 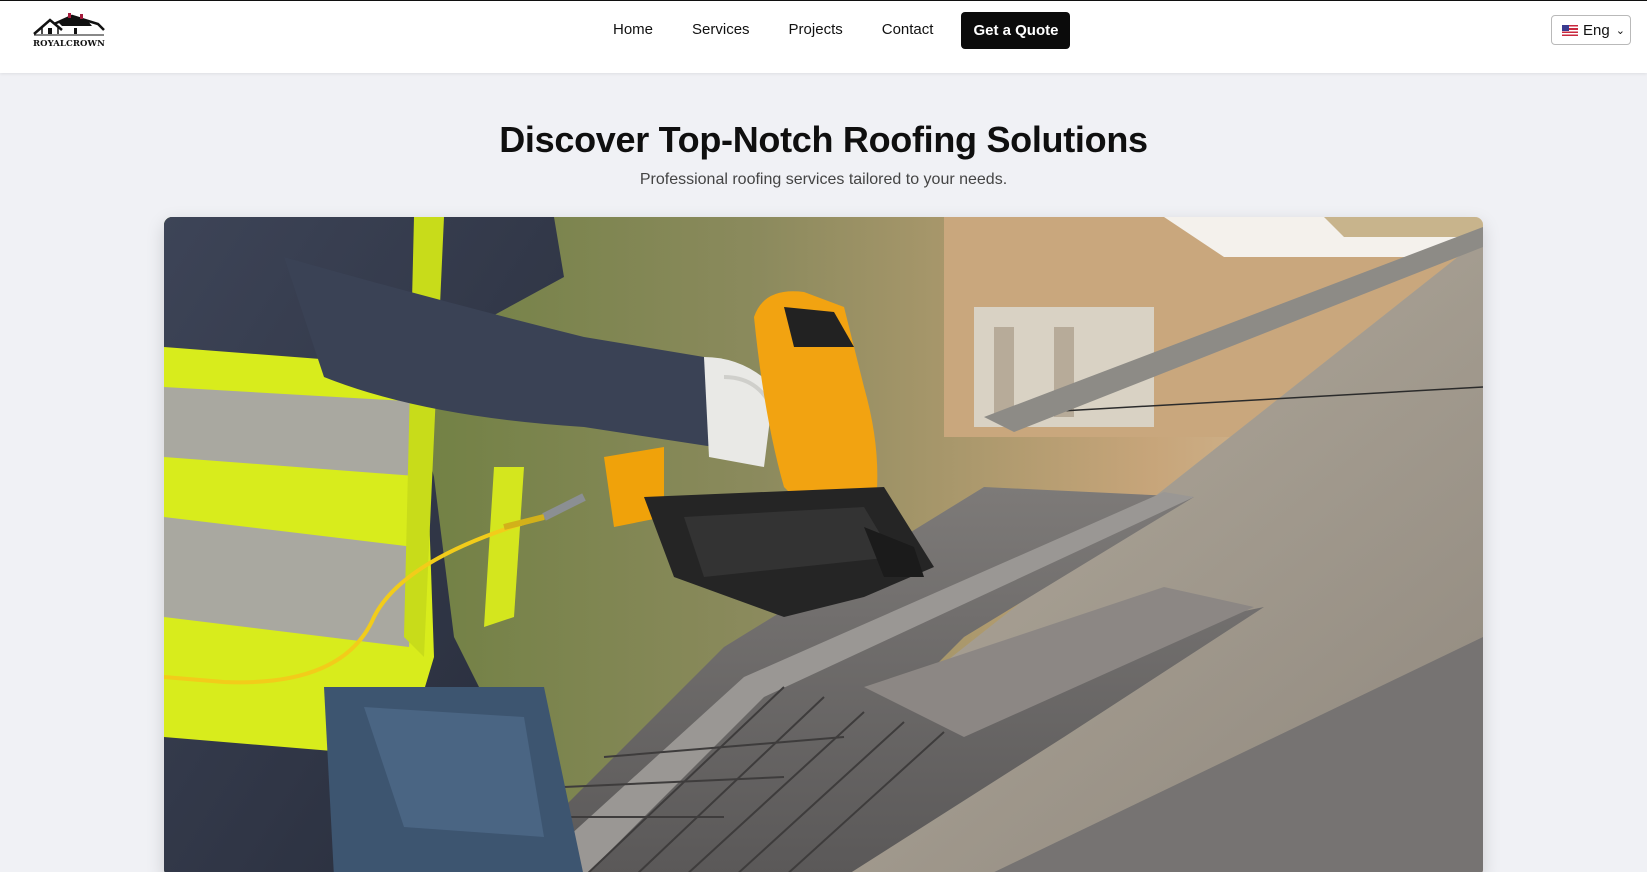 I want to click on get-quote-button: Get a Quote, so click(x=1016, y=30).